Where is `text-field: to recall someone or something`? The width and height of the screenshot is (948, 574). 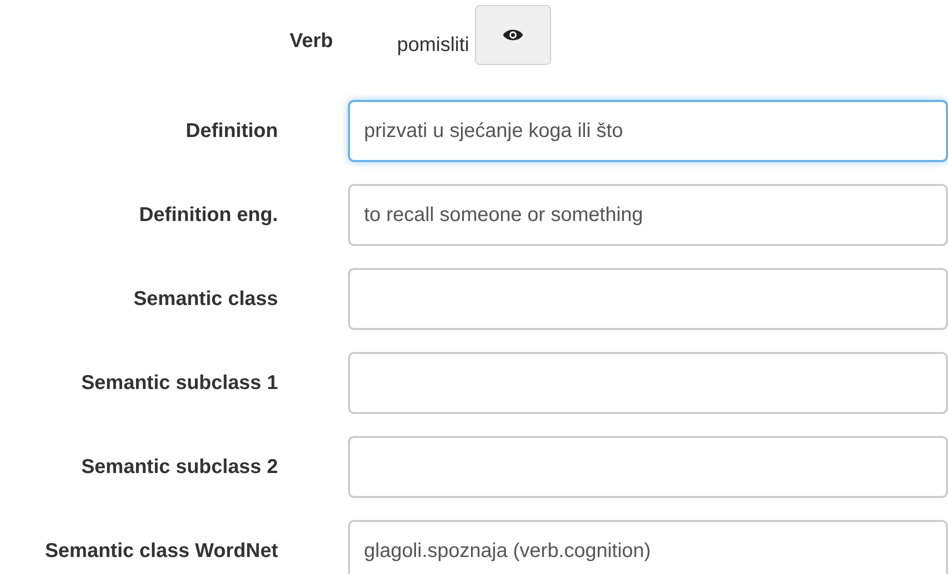 text-field: to recall someone or something is located at coordinates (648, 215).